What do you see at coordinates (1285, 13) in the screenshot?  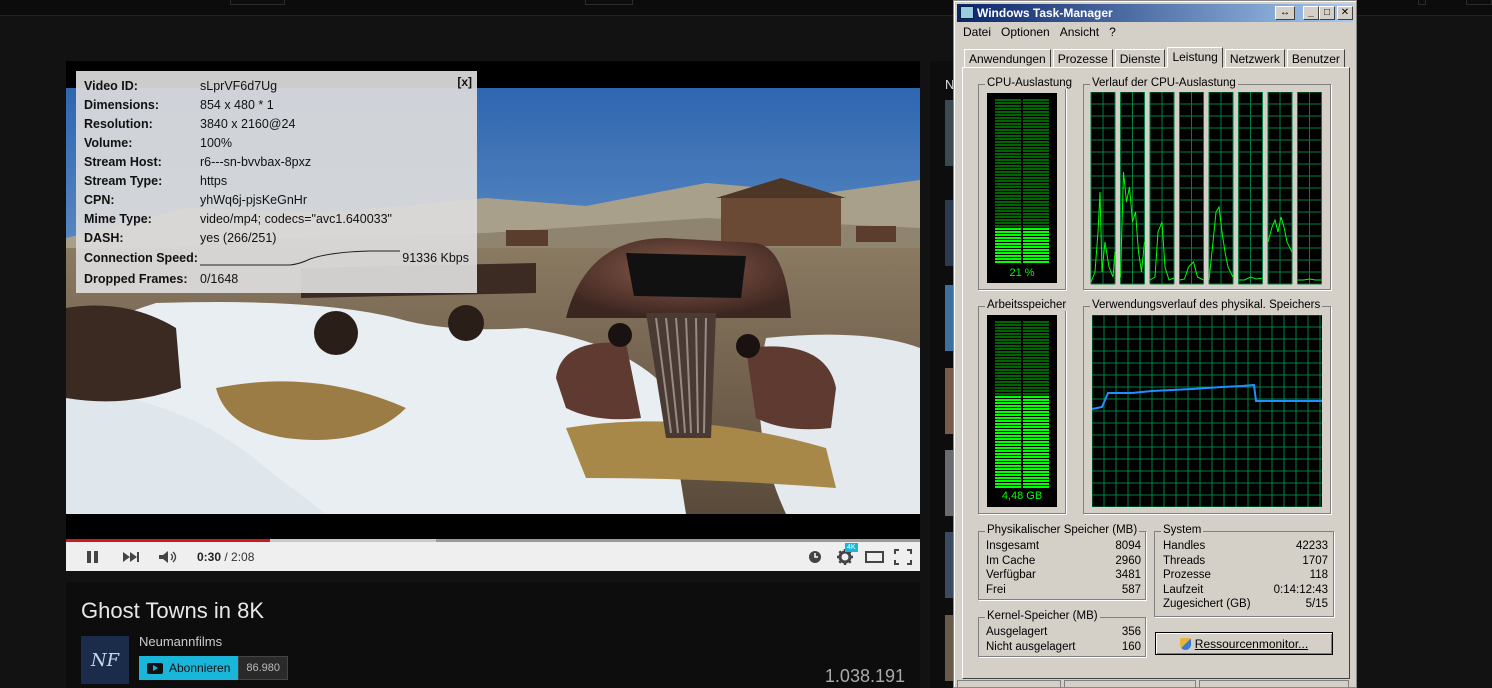 I see `restore-size-button: ↔` at bounding box center [1285, 13].